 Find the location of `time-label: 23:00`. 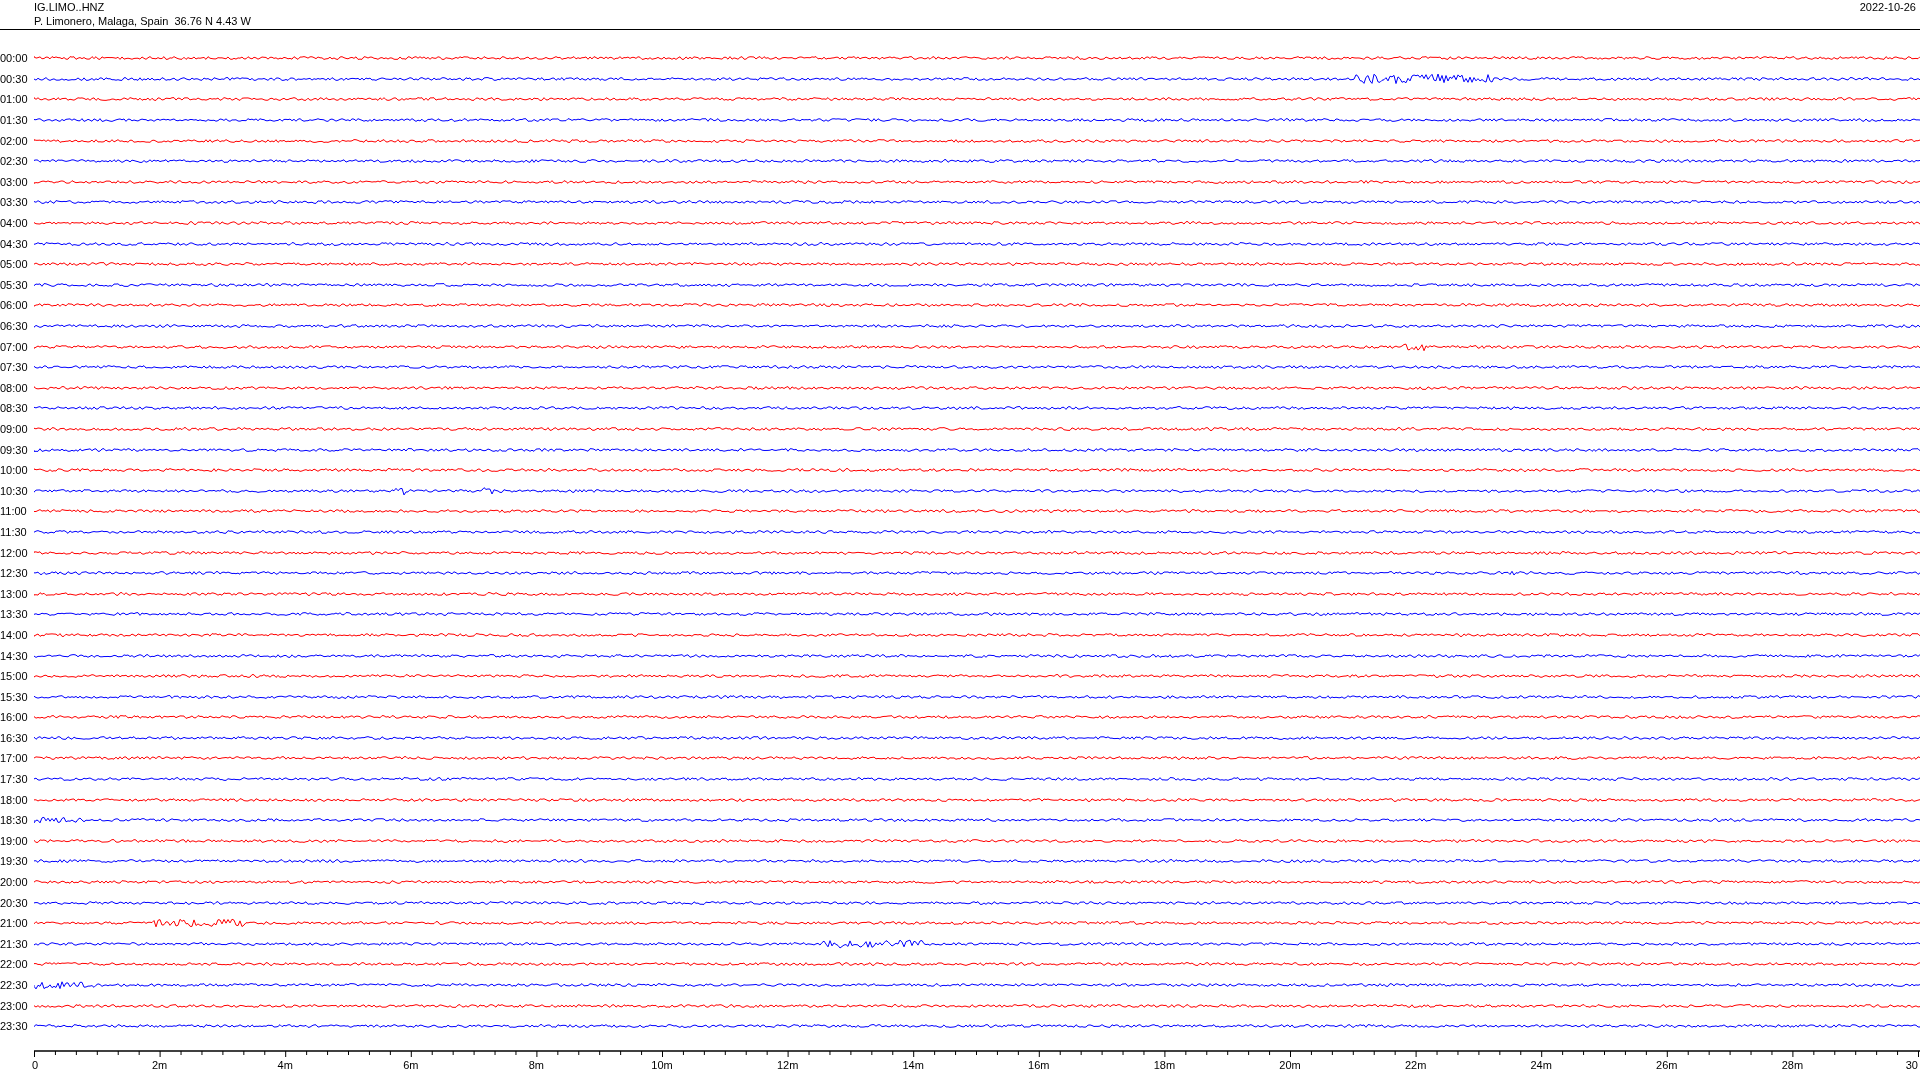

time-label: 23:00 is located at coordinates (14, 1005).